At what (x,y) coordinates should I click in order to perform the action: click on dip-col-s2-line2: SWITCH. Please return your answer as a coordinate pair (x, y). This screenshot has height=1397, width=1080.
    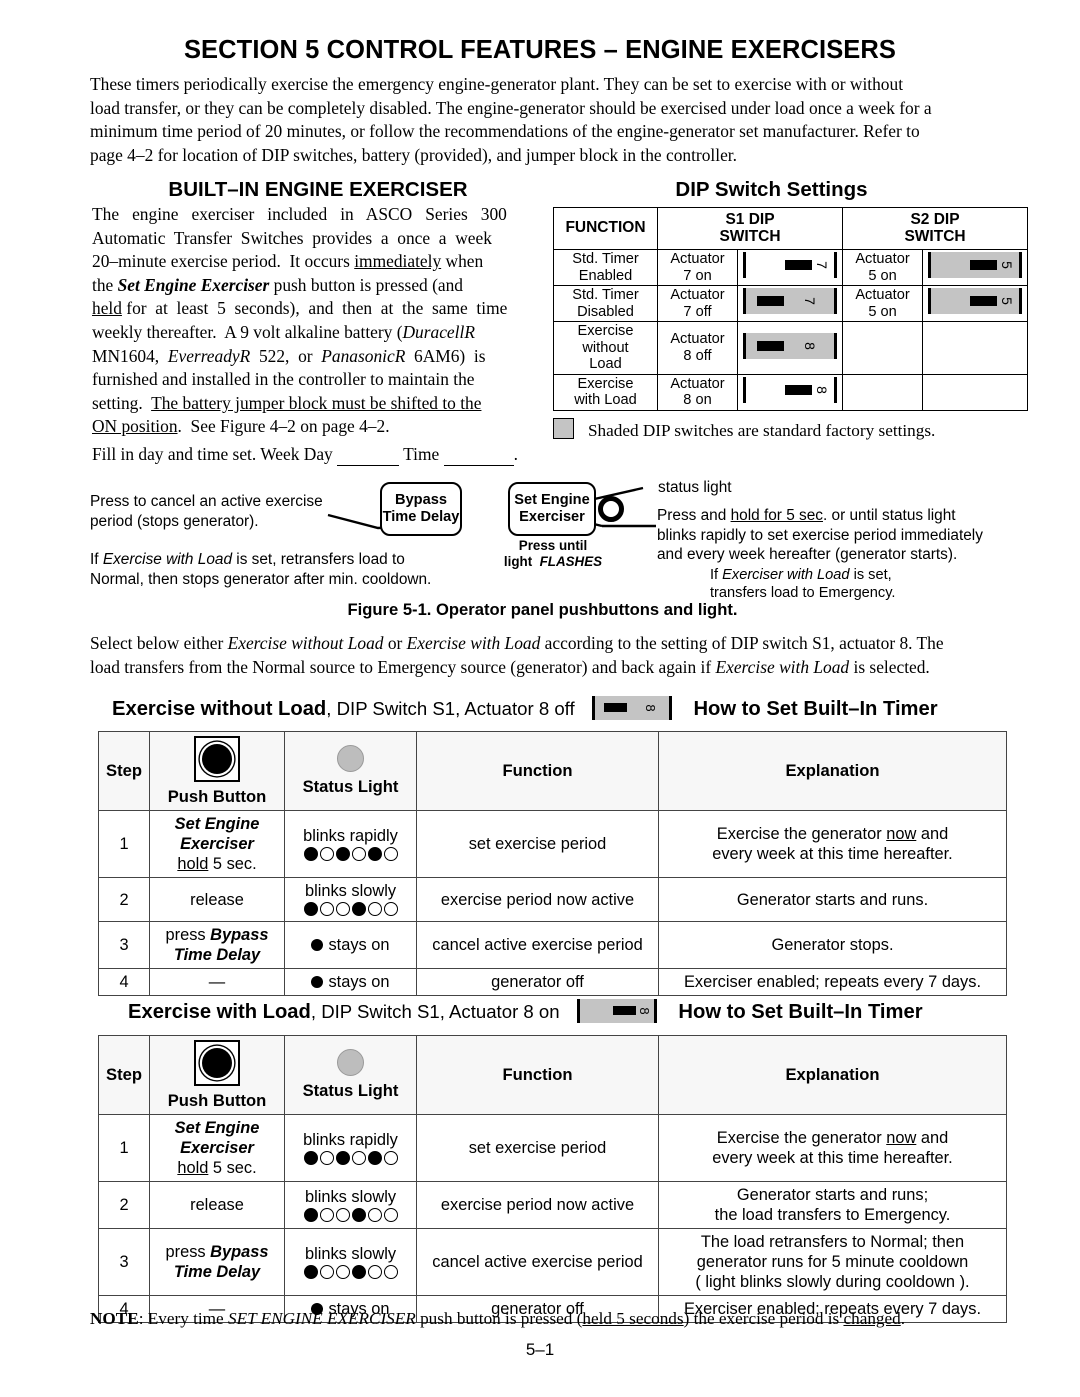
    Looking at the image, I should click on (935, 236).